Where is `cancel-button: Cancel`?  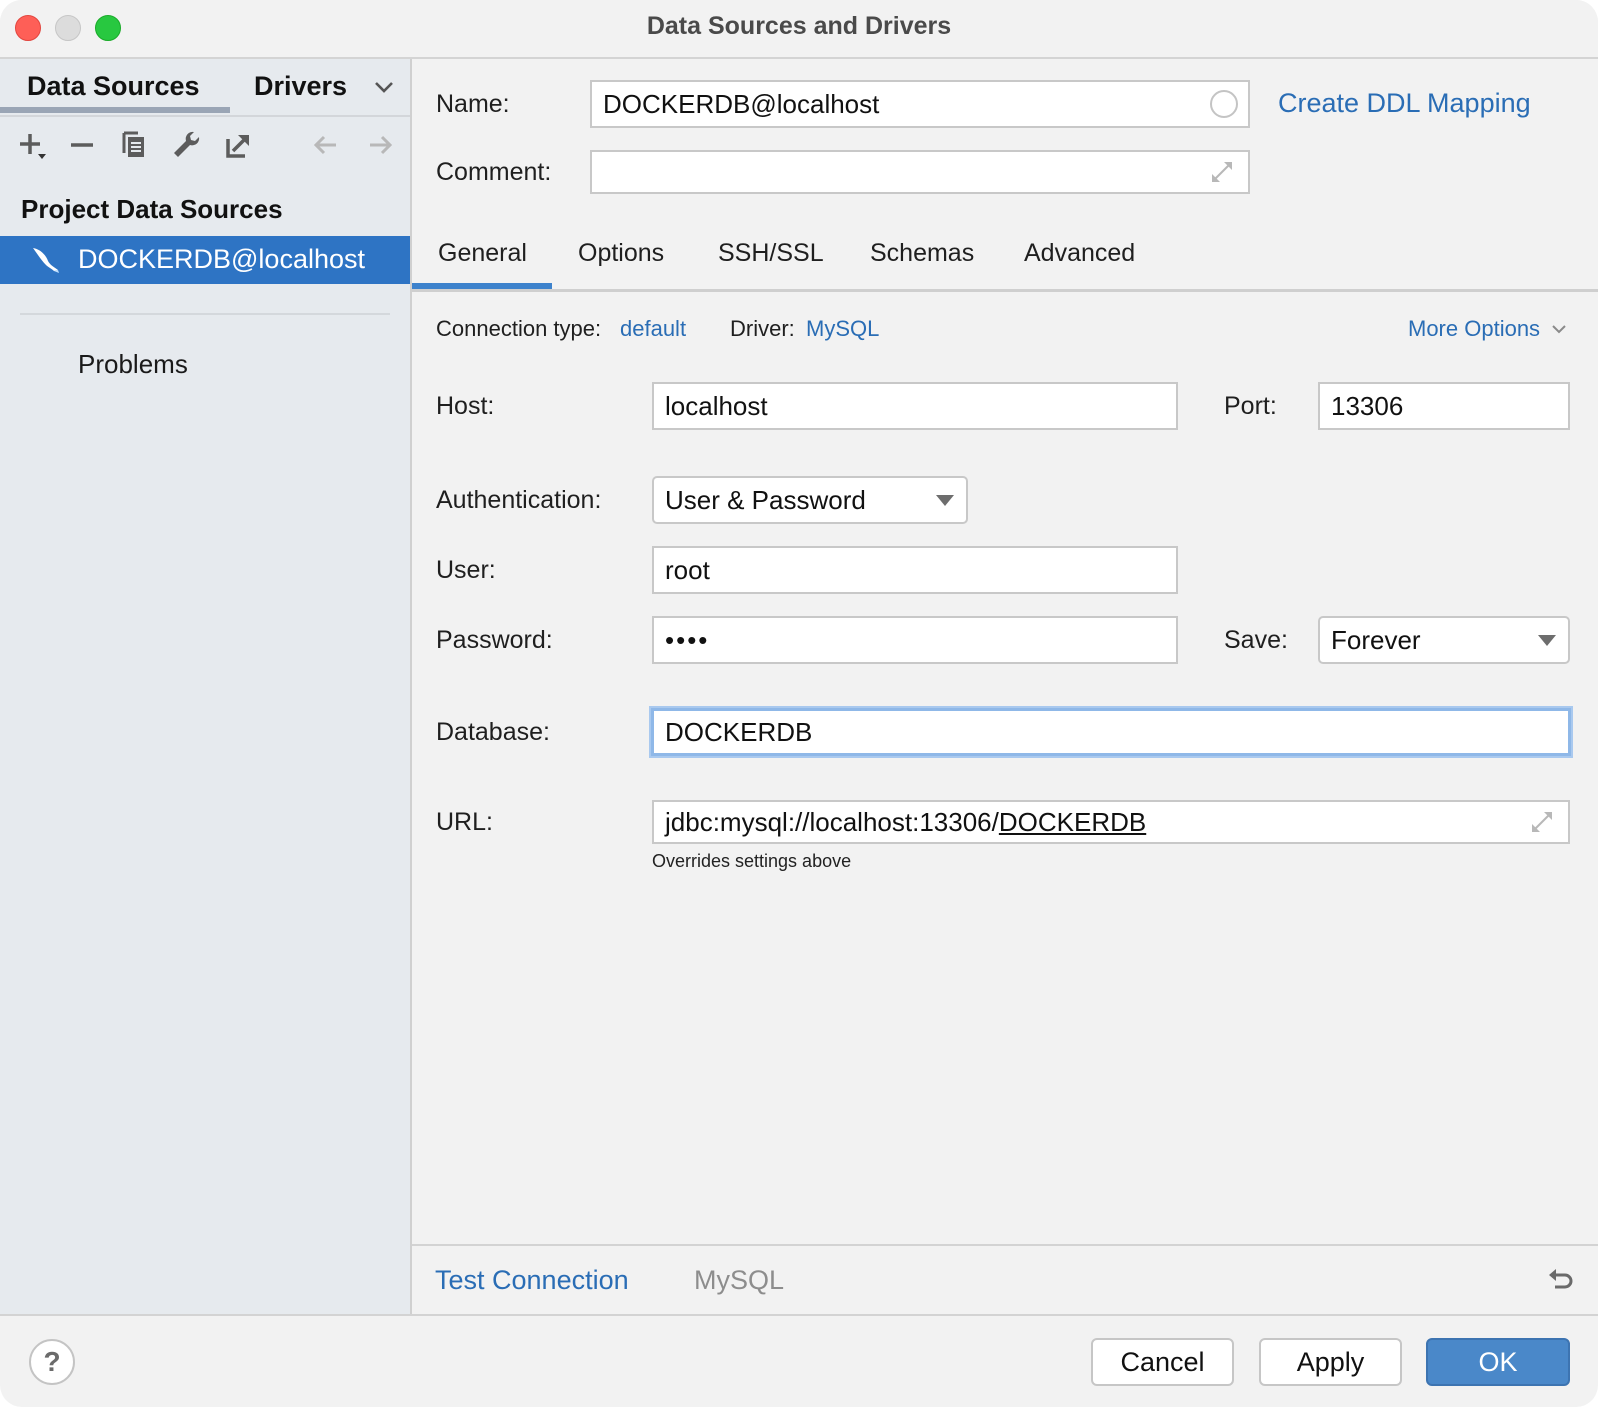 cancel-button: Cancel is located at coordinates (1162, 1362).